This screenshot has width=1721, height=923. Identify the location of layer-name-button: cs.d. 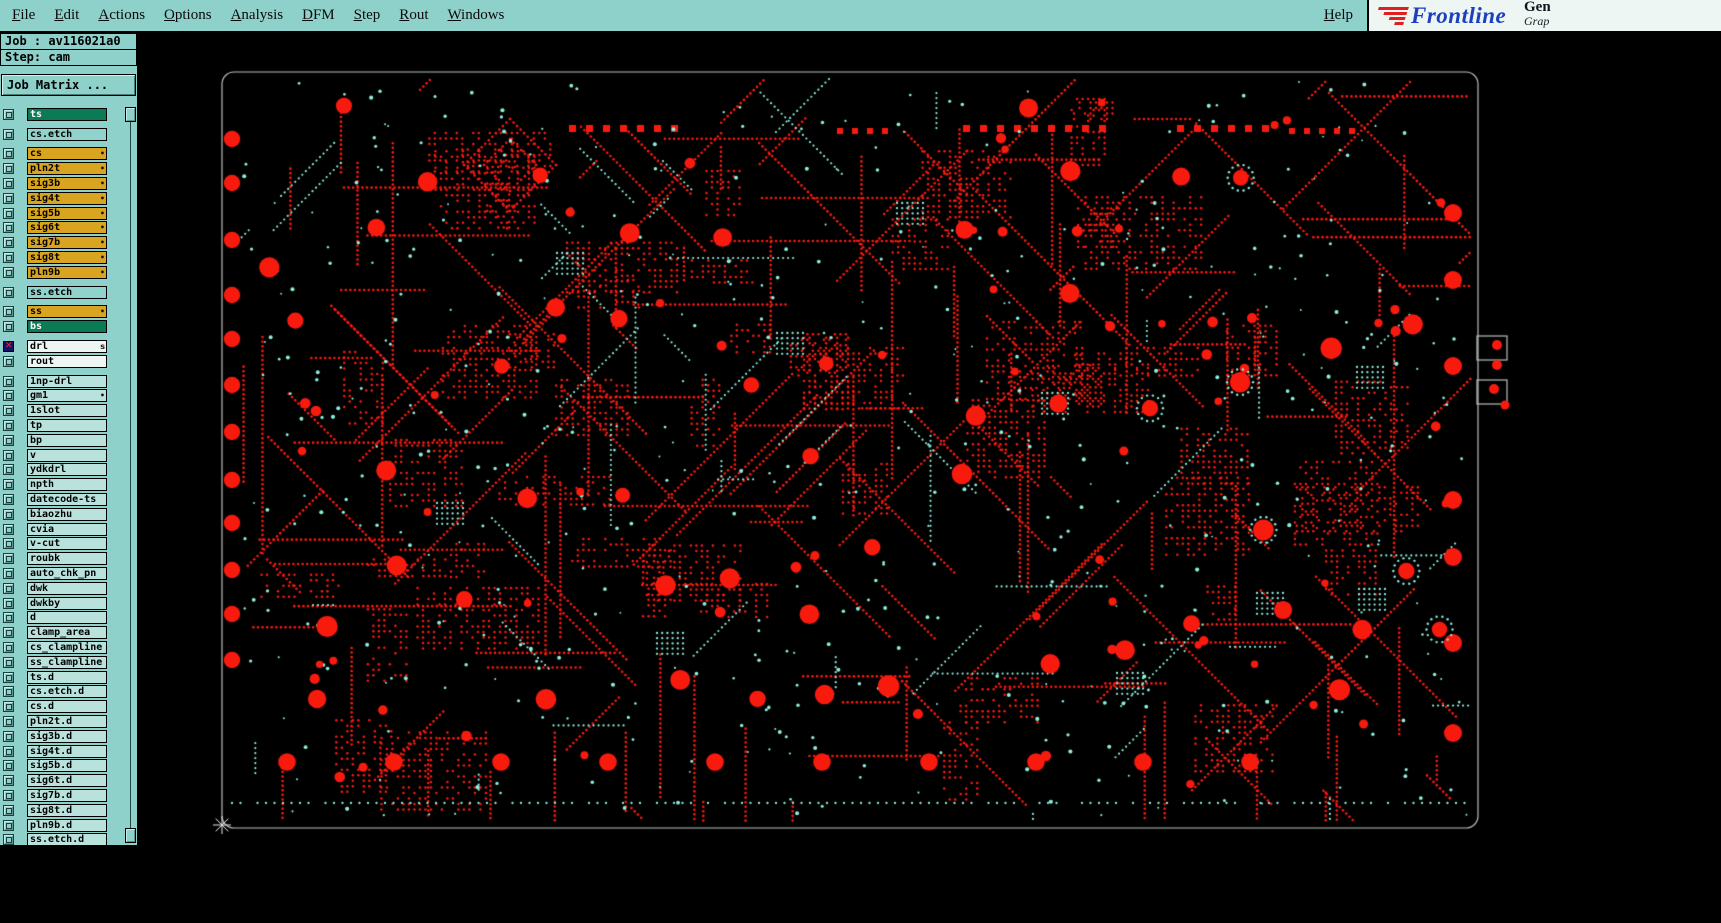
(67, 707).